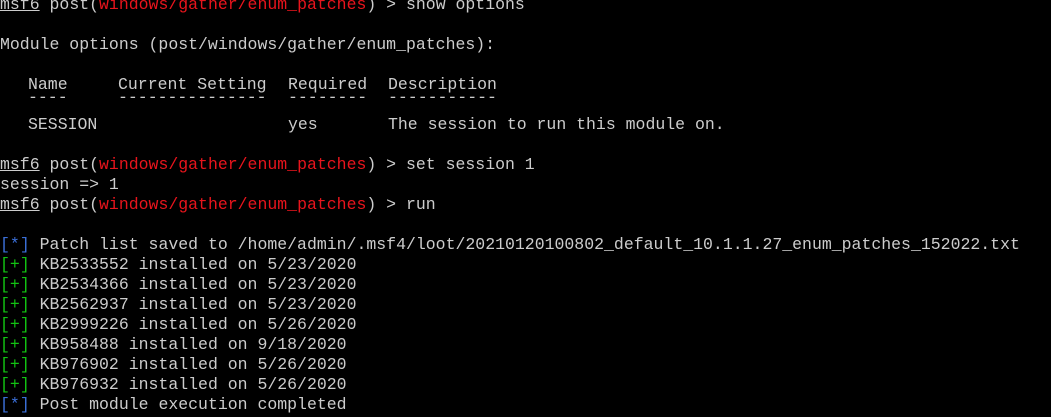 The height and width of the screenshot is (417, 1051). I want to click on output-line: [+] KB2534366 installed on 5/23/2020, so click(178, 285).